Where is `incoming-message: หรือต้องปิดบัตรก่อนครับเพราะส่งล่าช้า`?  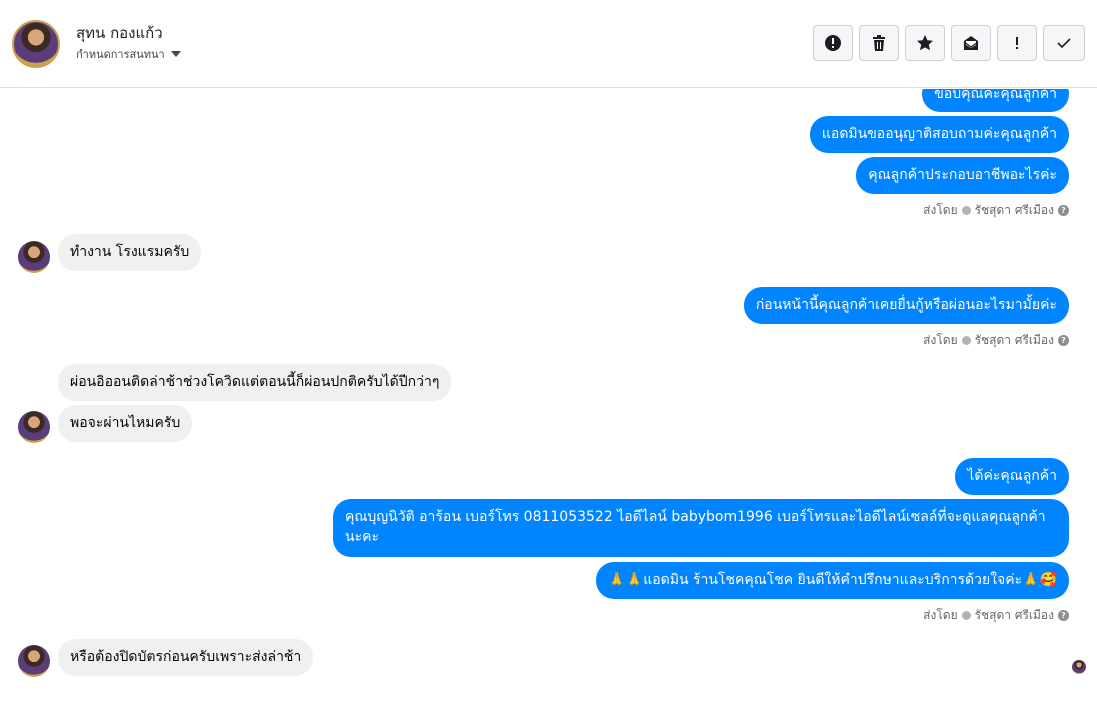 incoming-message: หรือต้องปิดบัตรก่อนครับเพราะส่งล่าช้า is located at coordinates (186, 657).